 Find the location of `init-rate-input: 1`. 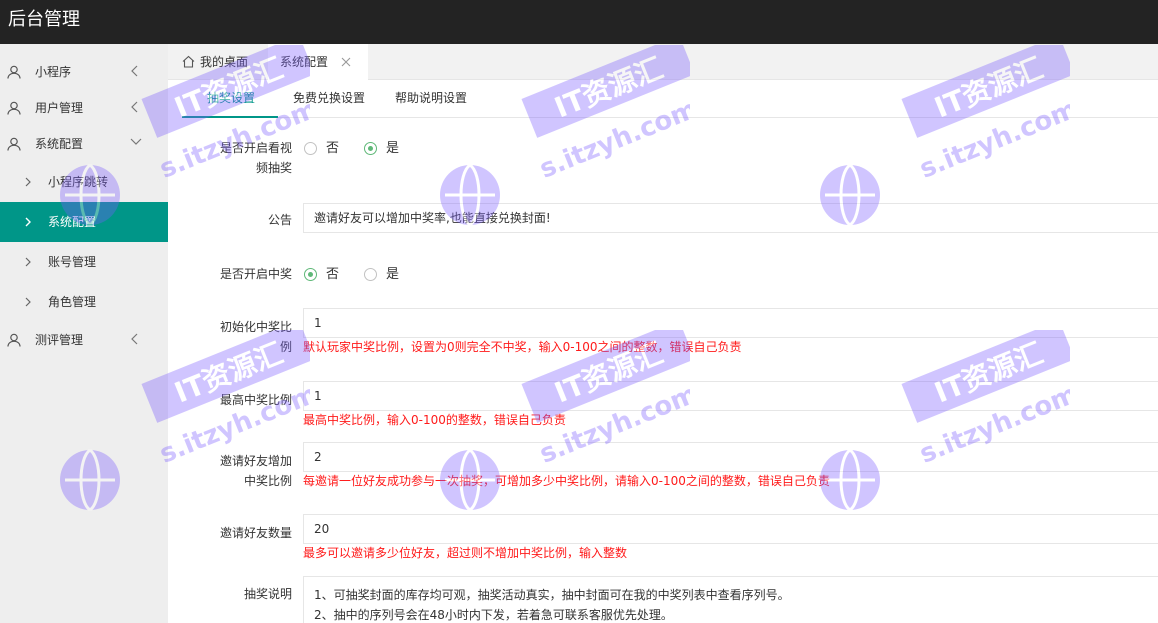

init-rate-input: 1 is located at coordinates (730, 323).